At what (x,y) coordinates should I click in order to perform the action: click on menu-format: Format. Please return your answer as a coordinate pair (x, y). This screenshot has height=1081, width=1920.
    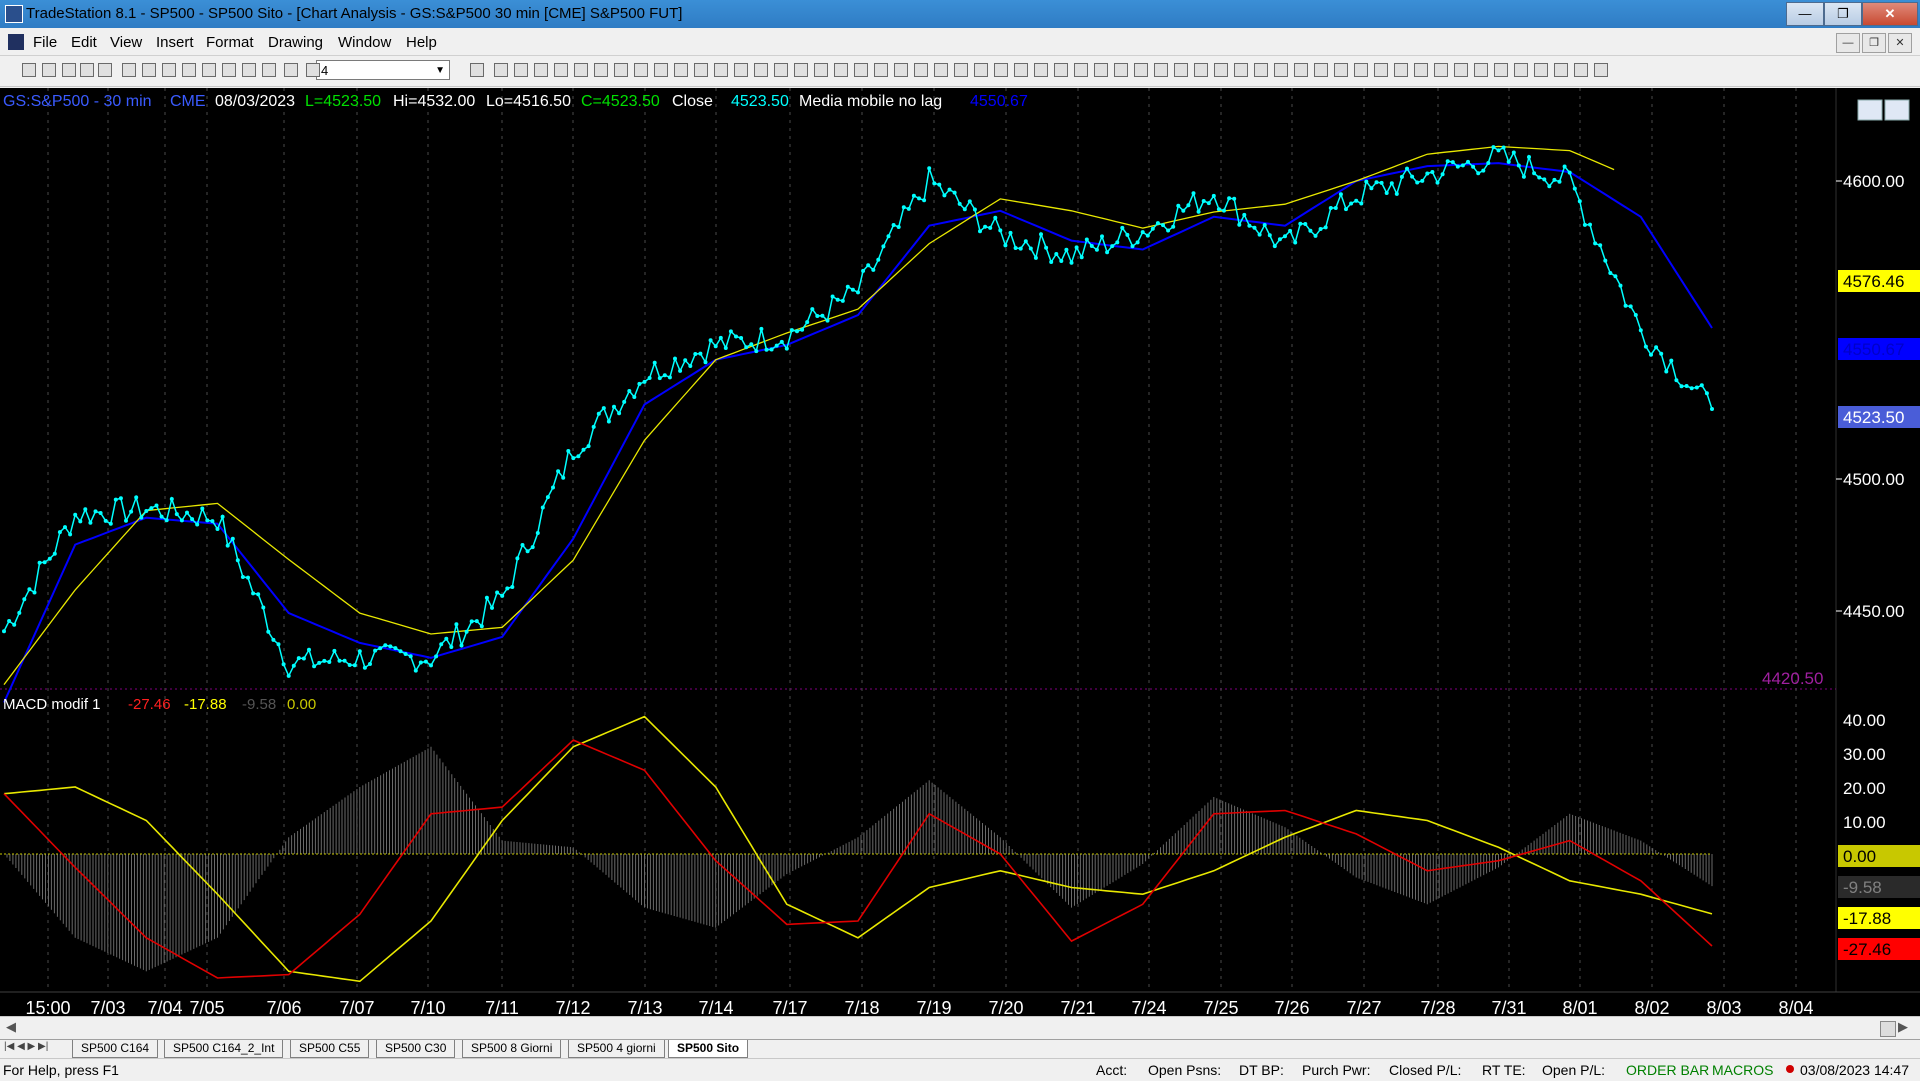
    Looking at the image, I should click on (230, 42).